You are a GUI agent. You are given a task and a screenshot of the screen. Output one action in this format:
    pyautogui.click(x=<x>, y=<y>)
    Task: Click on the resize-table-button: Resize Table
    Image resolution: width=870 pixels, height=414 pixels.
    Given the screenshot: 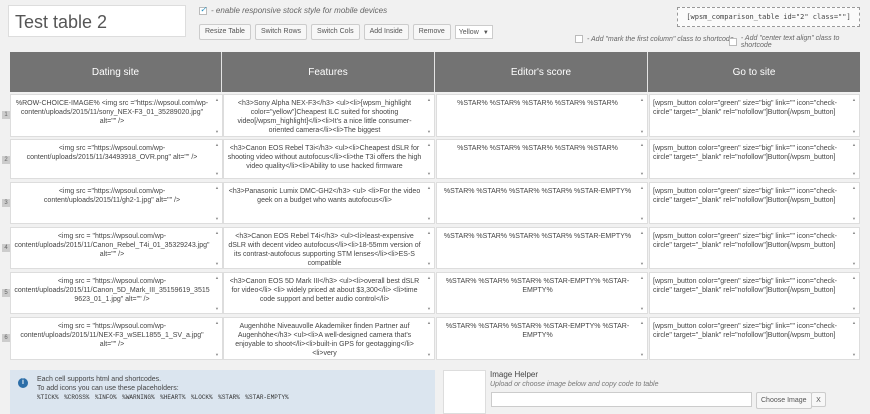 What is the action you would take?
    pyautogui.click(x=225, y=32)
    